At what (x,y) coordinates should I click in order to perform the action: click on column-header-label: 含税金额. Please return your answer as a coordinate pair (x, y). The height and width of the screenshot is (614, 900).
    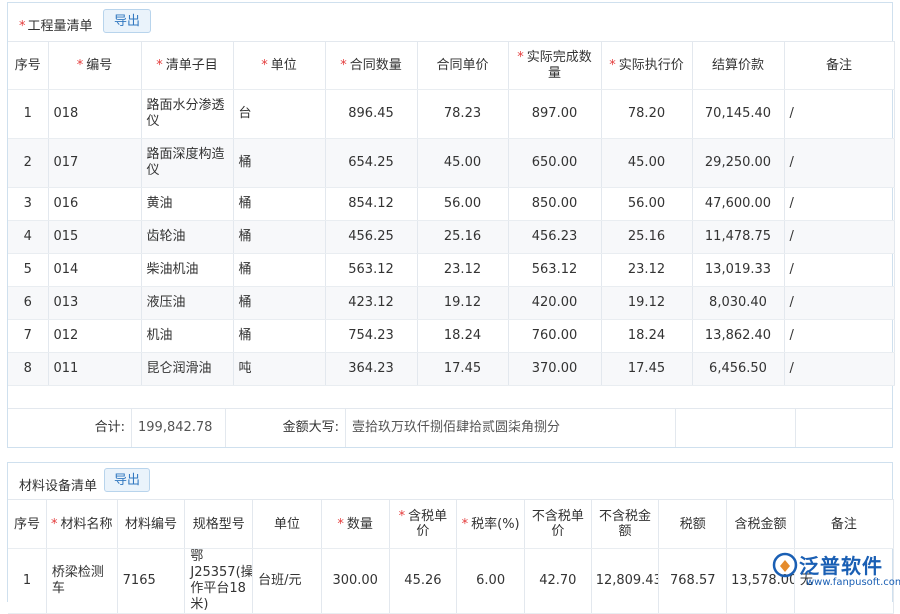
    Looking at the image, I should click on (760, 524).